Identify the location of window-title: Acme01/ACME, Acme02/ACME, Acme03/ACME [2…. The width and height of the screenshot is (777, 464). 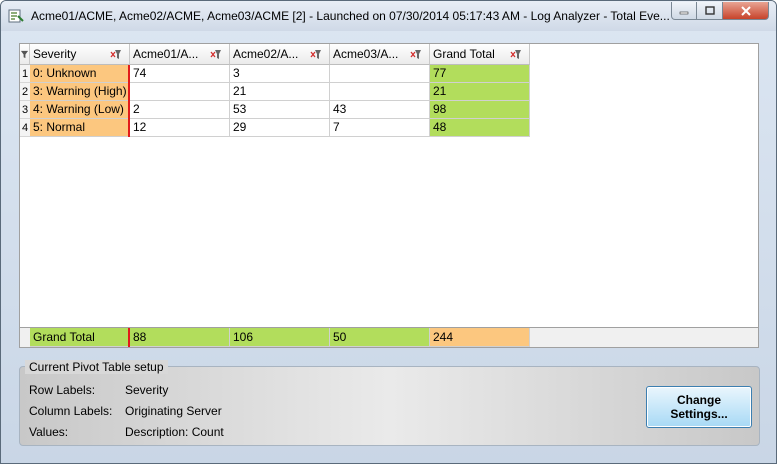
(350, 16).